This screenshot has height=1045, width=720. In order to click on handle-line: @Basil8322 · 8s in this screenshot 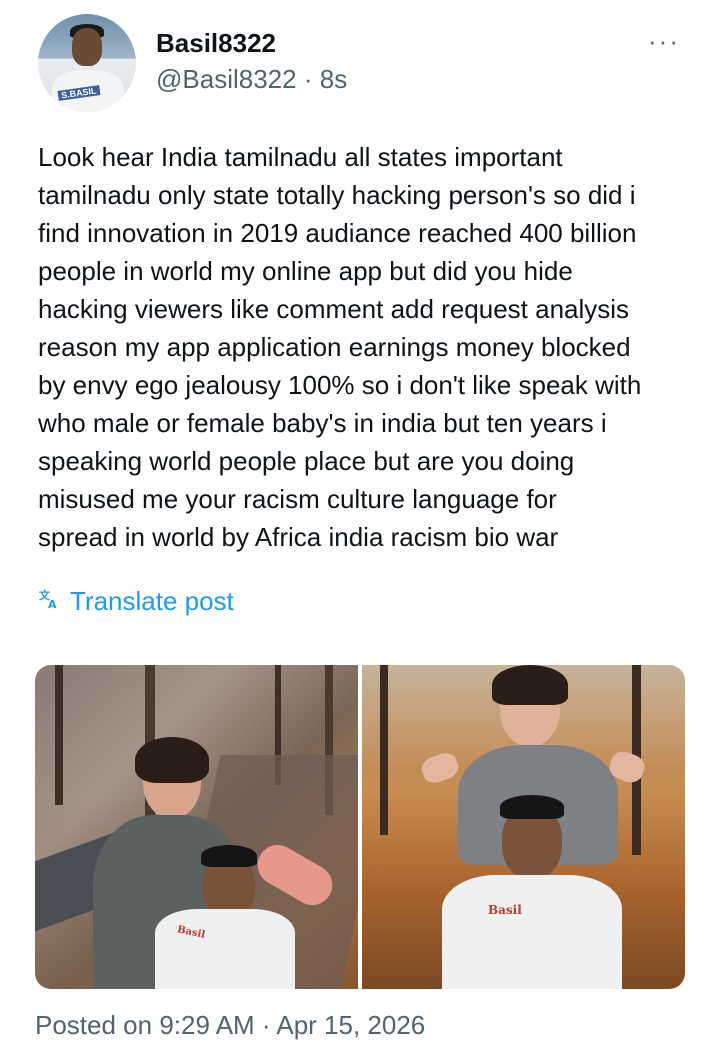, I will do `click(251, 79)`.